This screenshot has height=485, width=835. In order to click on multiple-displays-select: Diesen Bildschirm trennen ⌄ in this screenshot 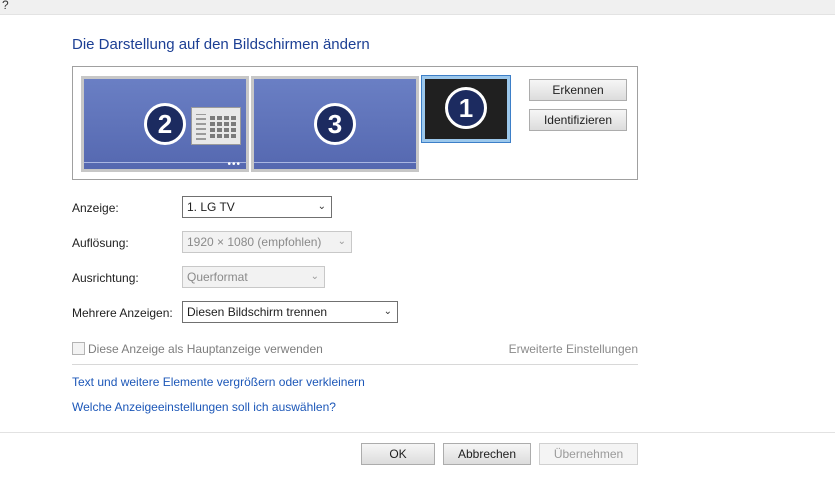, I will do `click(290, 312)`.